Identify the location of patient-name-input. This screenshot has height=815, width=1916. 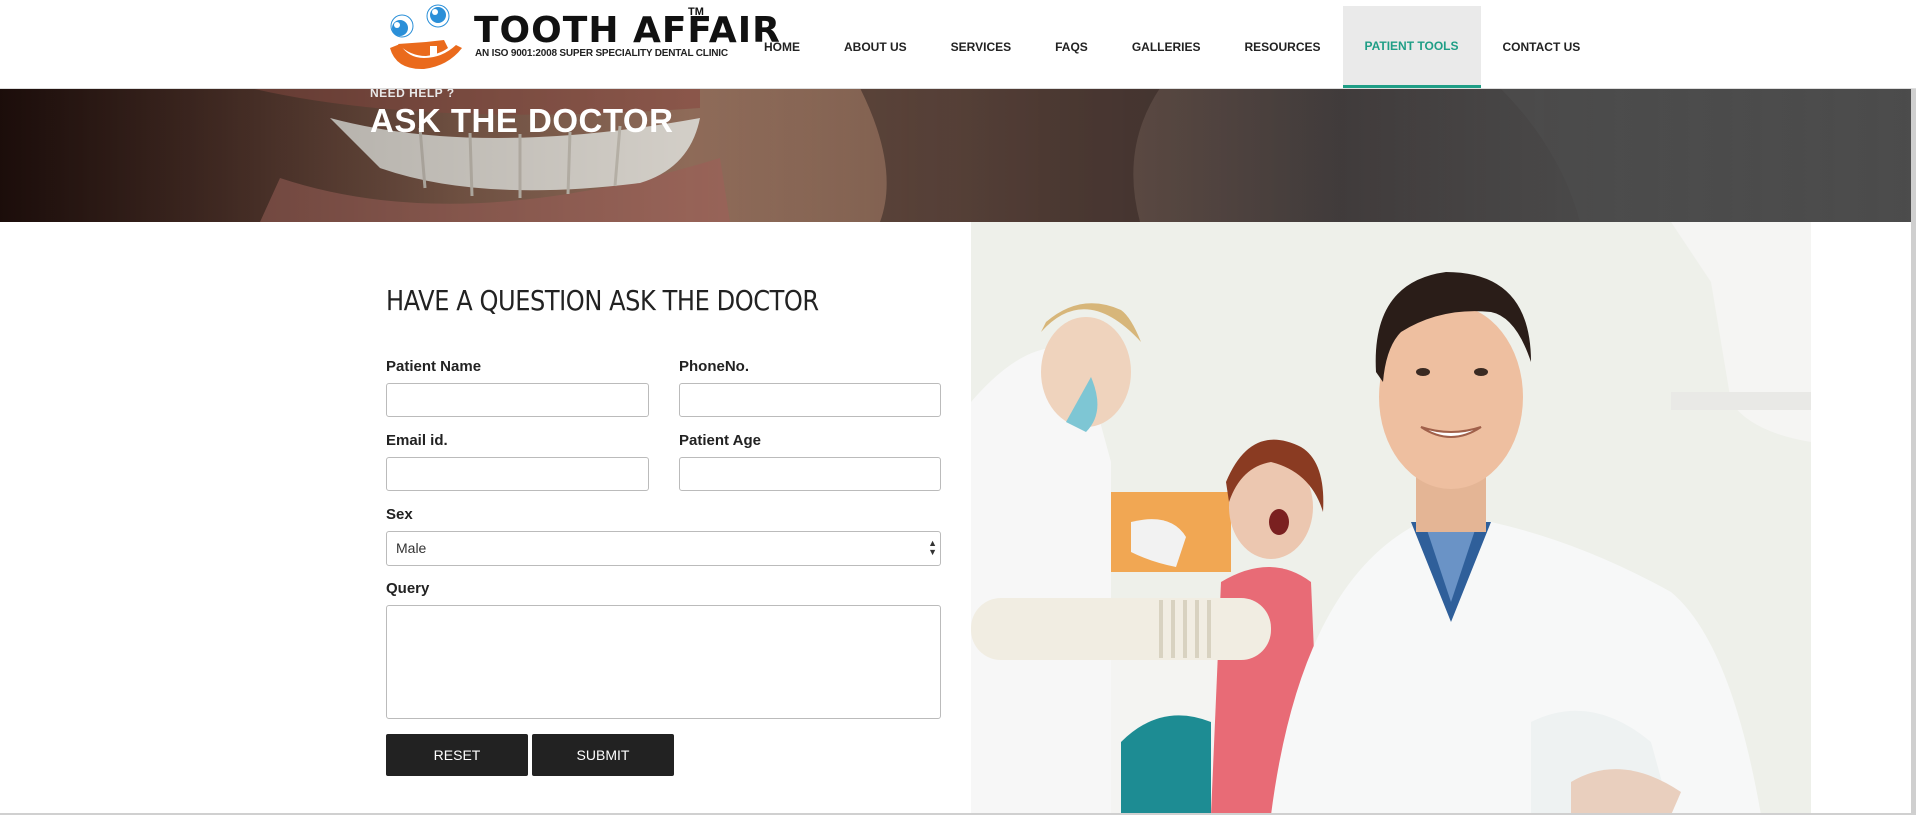
(517, 400).